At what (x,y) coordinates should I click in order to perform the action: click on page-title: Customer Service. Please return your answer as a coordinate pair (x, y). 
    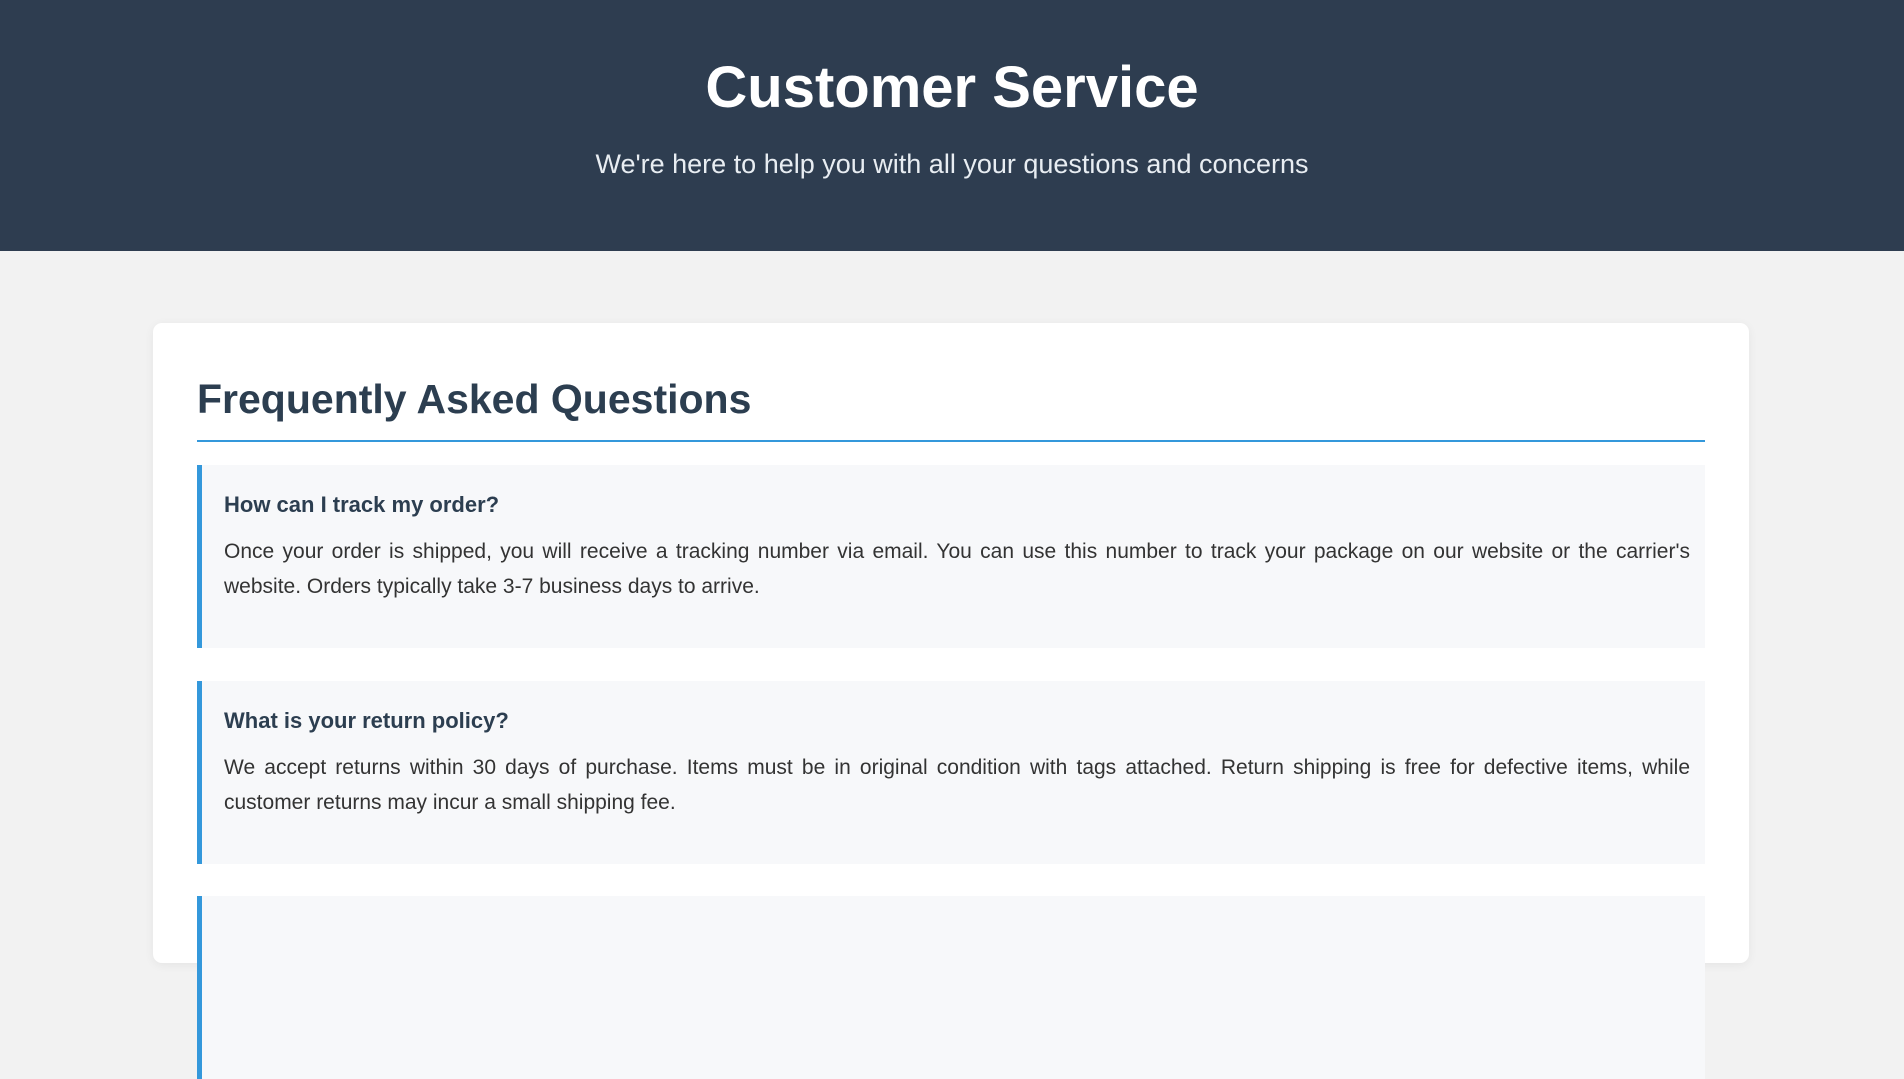
    Looking at the image, I should click on (952, 87).